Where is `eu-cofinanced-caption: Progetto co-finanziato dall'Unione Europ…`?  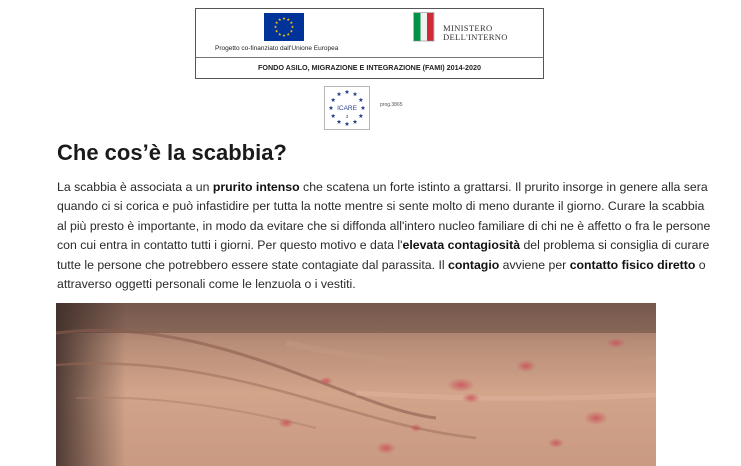 eu-cofinanced-caption: Progetto co-finanziato dall'Unione Europ… is located at coordinates (277, 48).